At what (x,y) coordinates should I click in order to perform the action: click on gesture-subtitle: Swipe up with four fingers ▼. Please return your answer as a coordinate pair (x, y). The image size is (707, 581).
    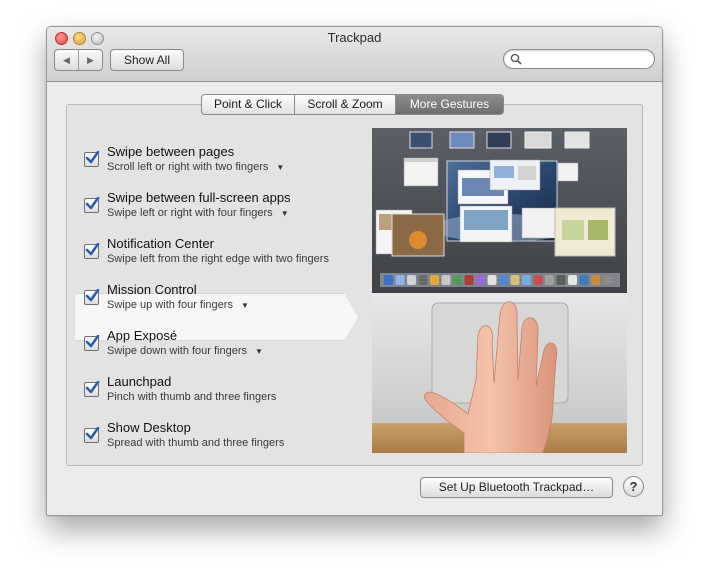
    Looking at the image, I should click on (178, 305).